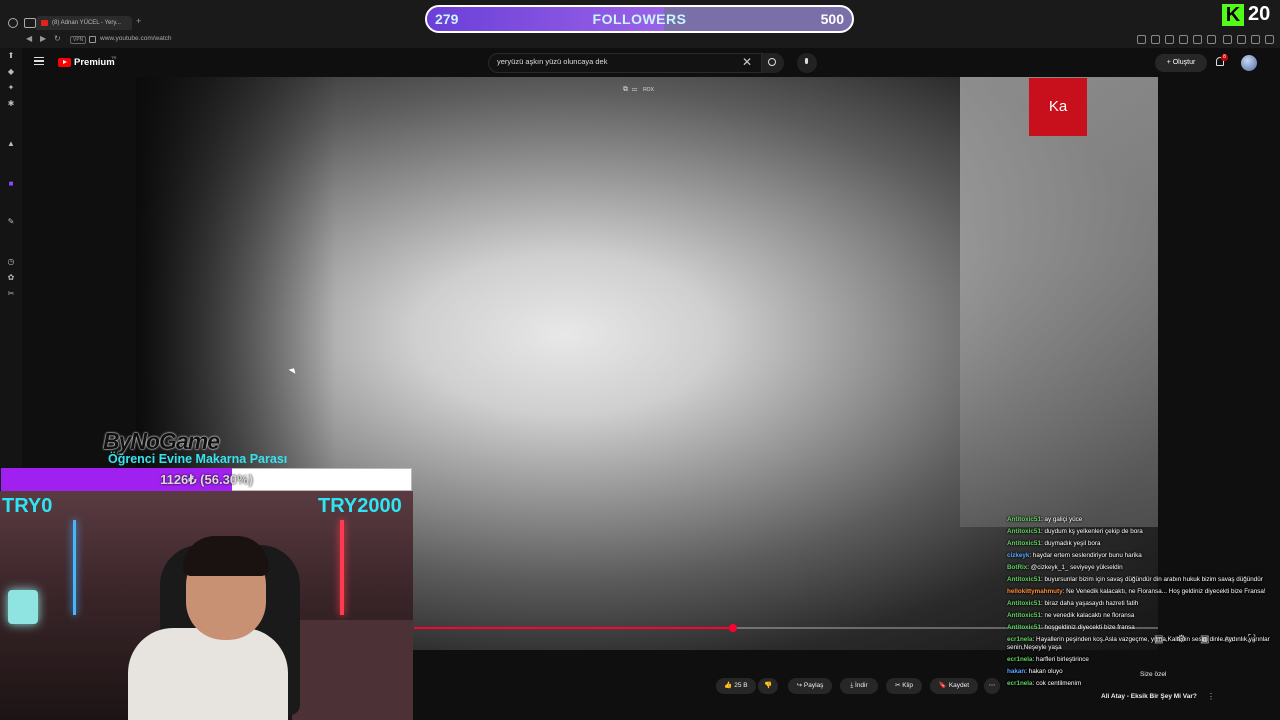 The image size is (1280, 720). I want to click on clip-button: ✂ Klip, so click(904, 686).